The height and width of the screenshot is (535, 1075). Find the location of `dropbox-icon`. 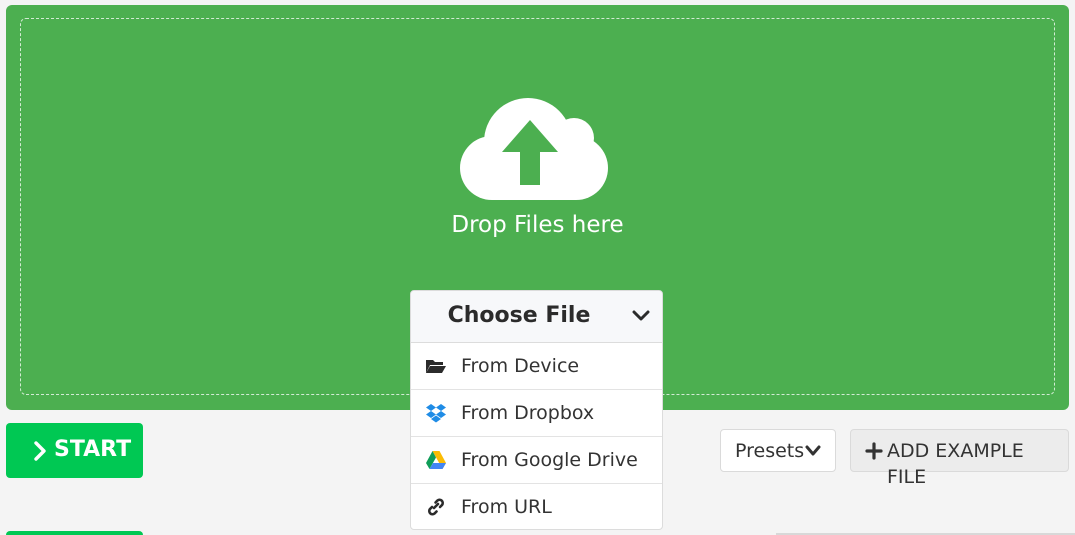

dropbox-icon is located at coordinates (436, 413).